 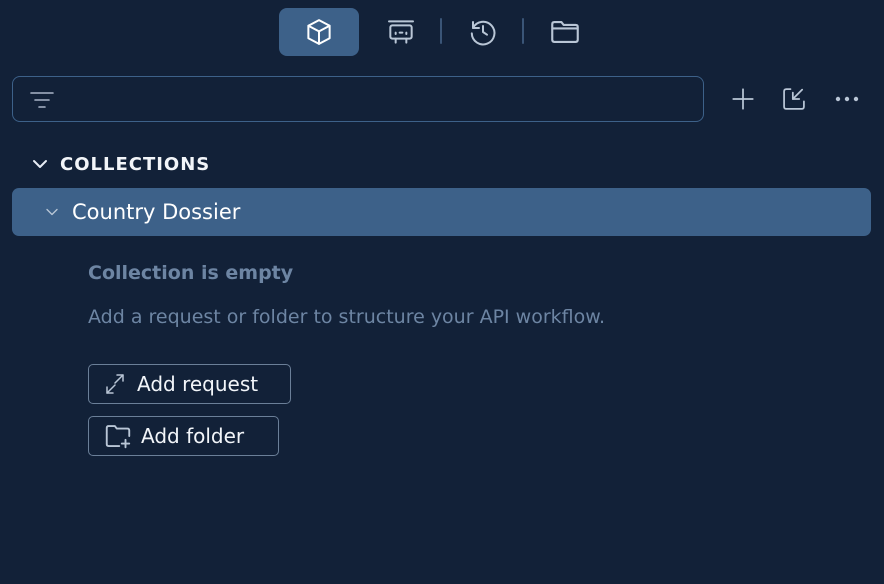 I want to click on collection-name: Country Dossier, so click(x=156, y=212).